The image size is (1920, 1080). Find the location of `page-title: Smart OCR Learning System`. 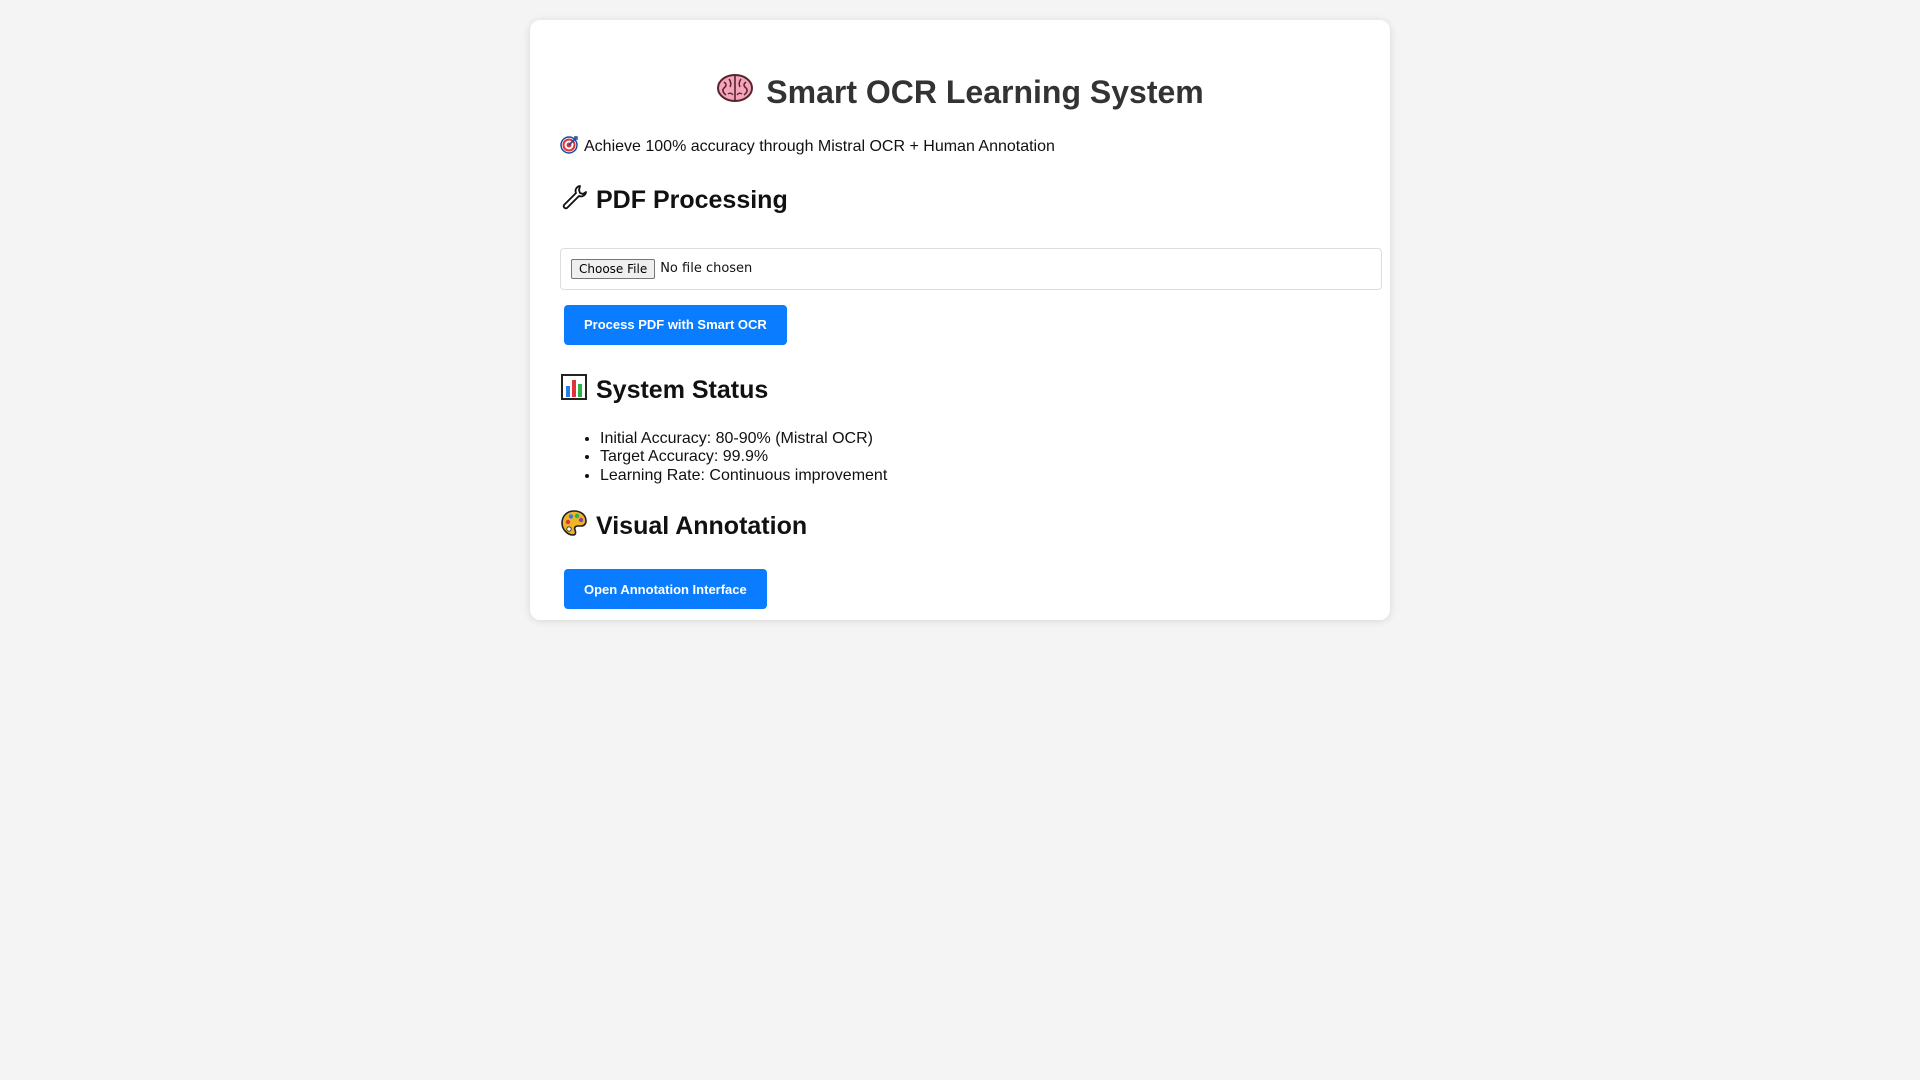

page-title: Smart OCR Learning System is located at coordinates (985, 91).